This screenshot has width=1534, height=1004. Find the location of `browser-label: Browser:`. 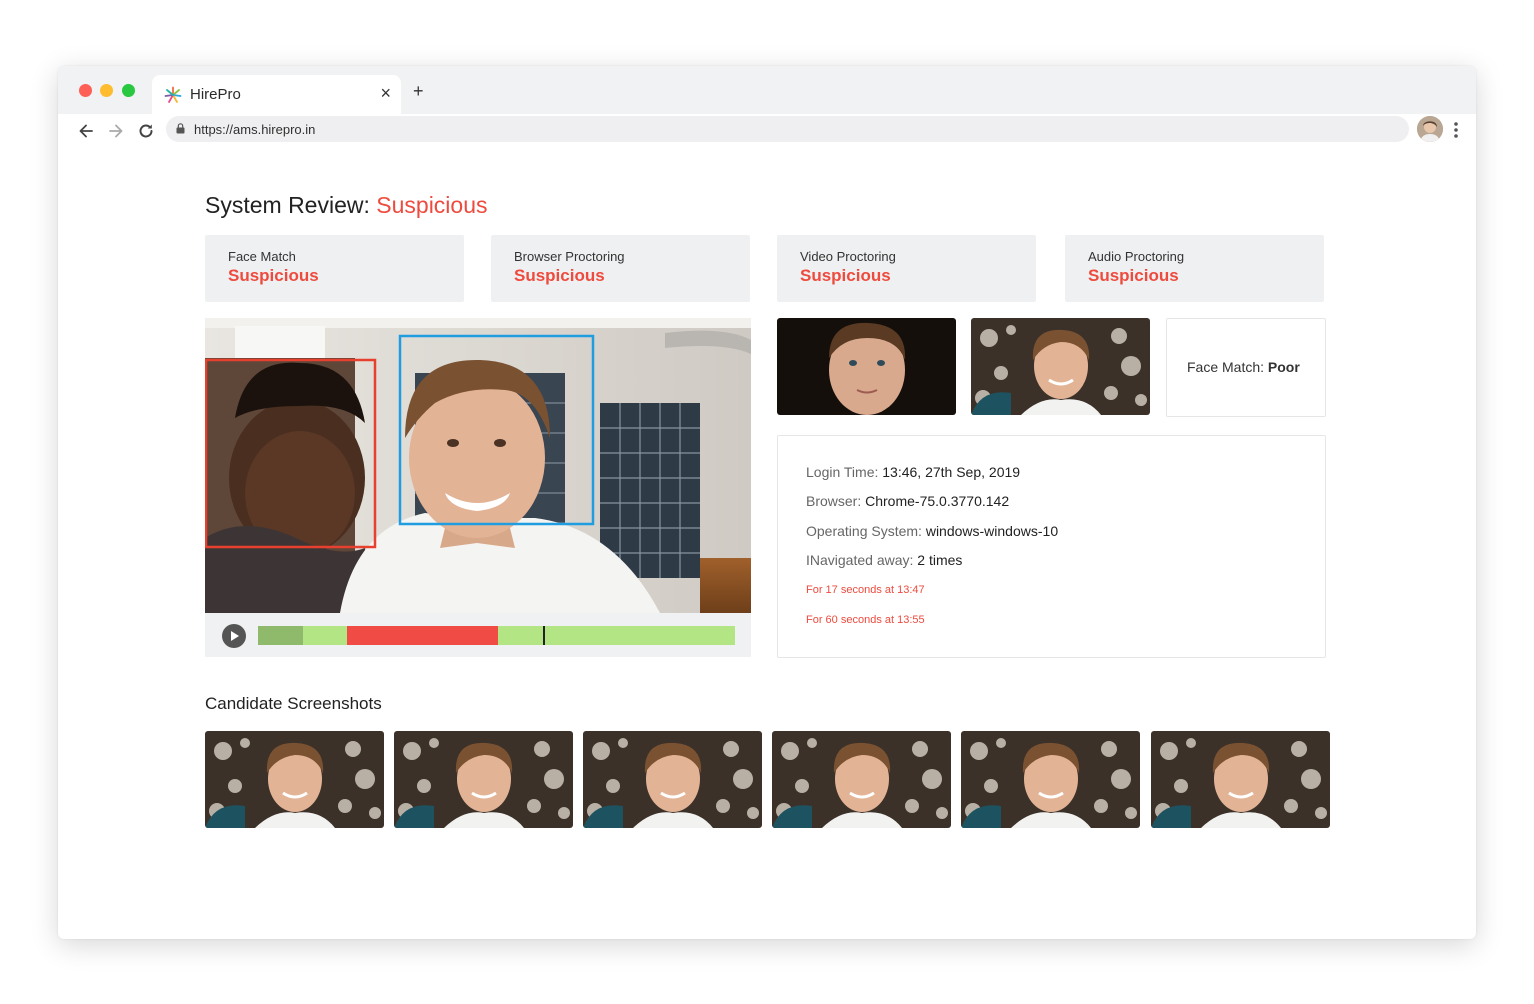

browser-label: Browser: is located at coordinates (836, 501).